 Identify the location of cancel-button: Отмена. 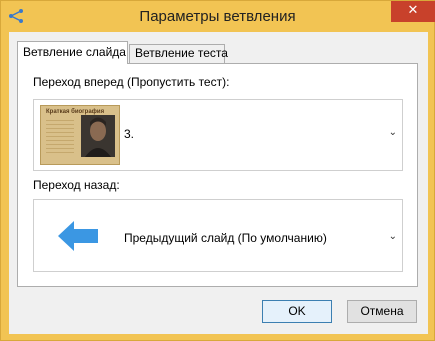
(382, 311).